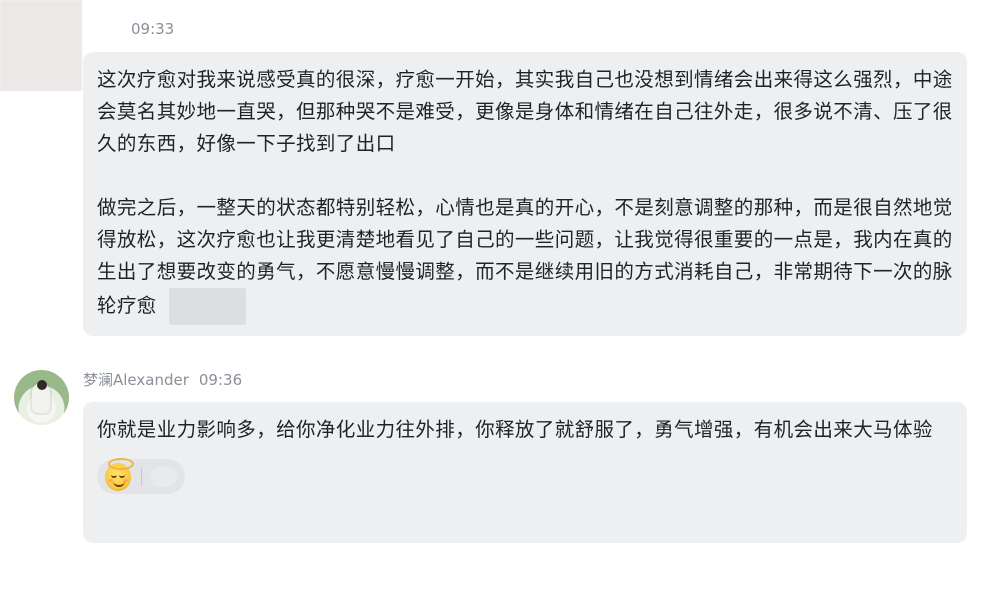 The height and width of the screenshot is (599, 995). What do you see at coordinates (41, 397) in the screenshot?
I see `avatar` at bounding box center [41, 397].